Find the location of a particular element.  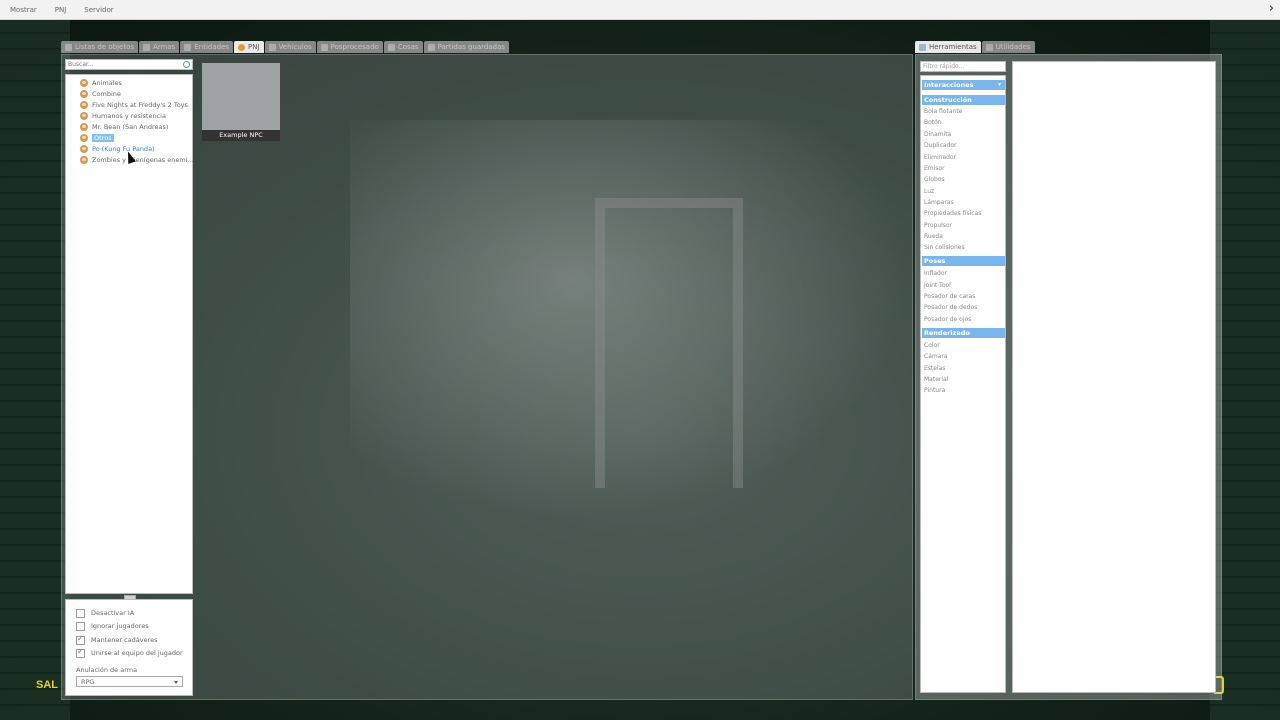

tool-item: Propiedades físicas is located at coordinates (964, 214).